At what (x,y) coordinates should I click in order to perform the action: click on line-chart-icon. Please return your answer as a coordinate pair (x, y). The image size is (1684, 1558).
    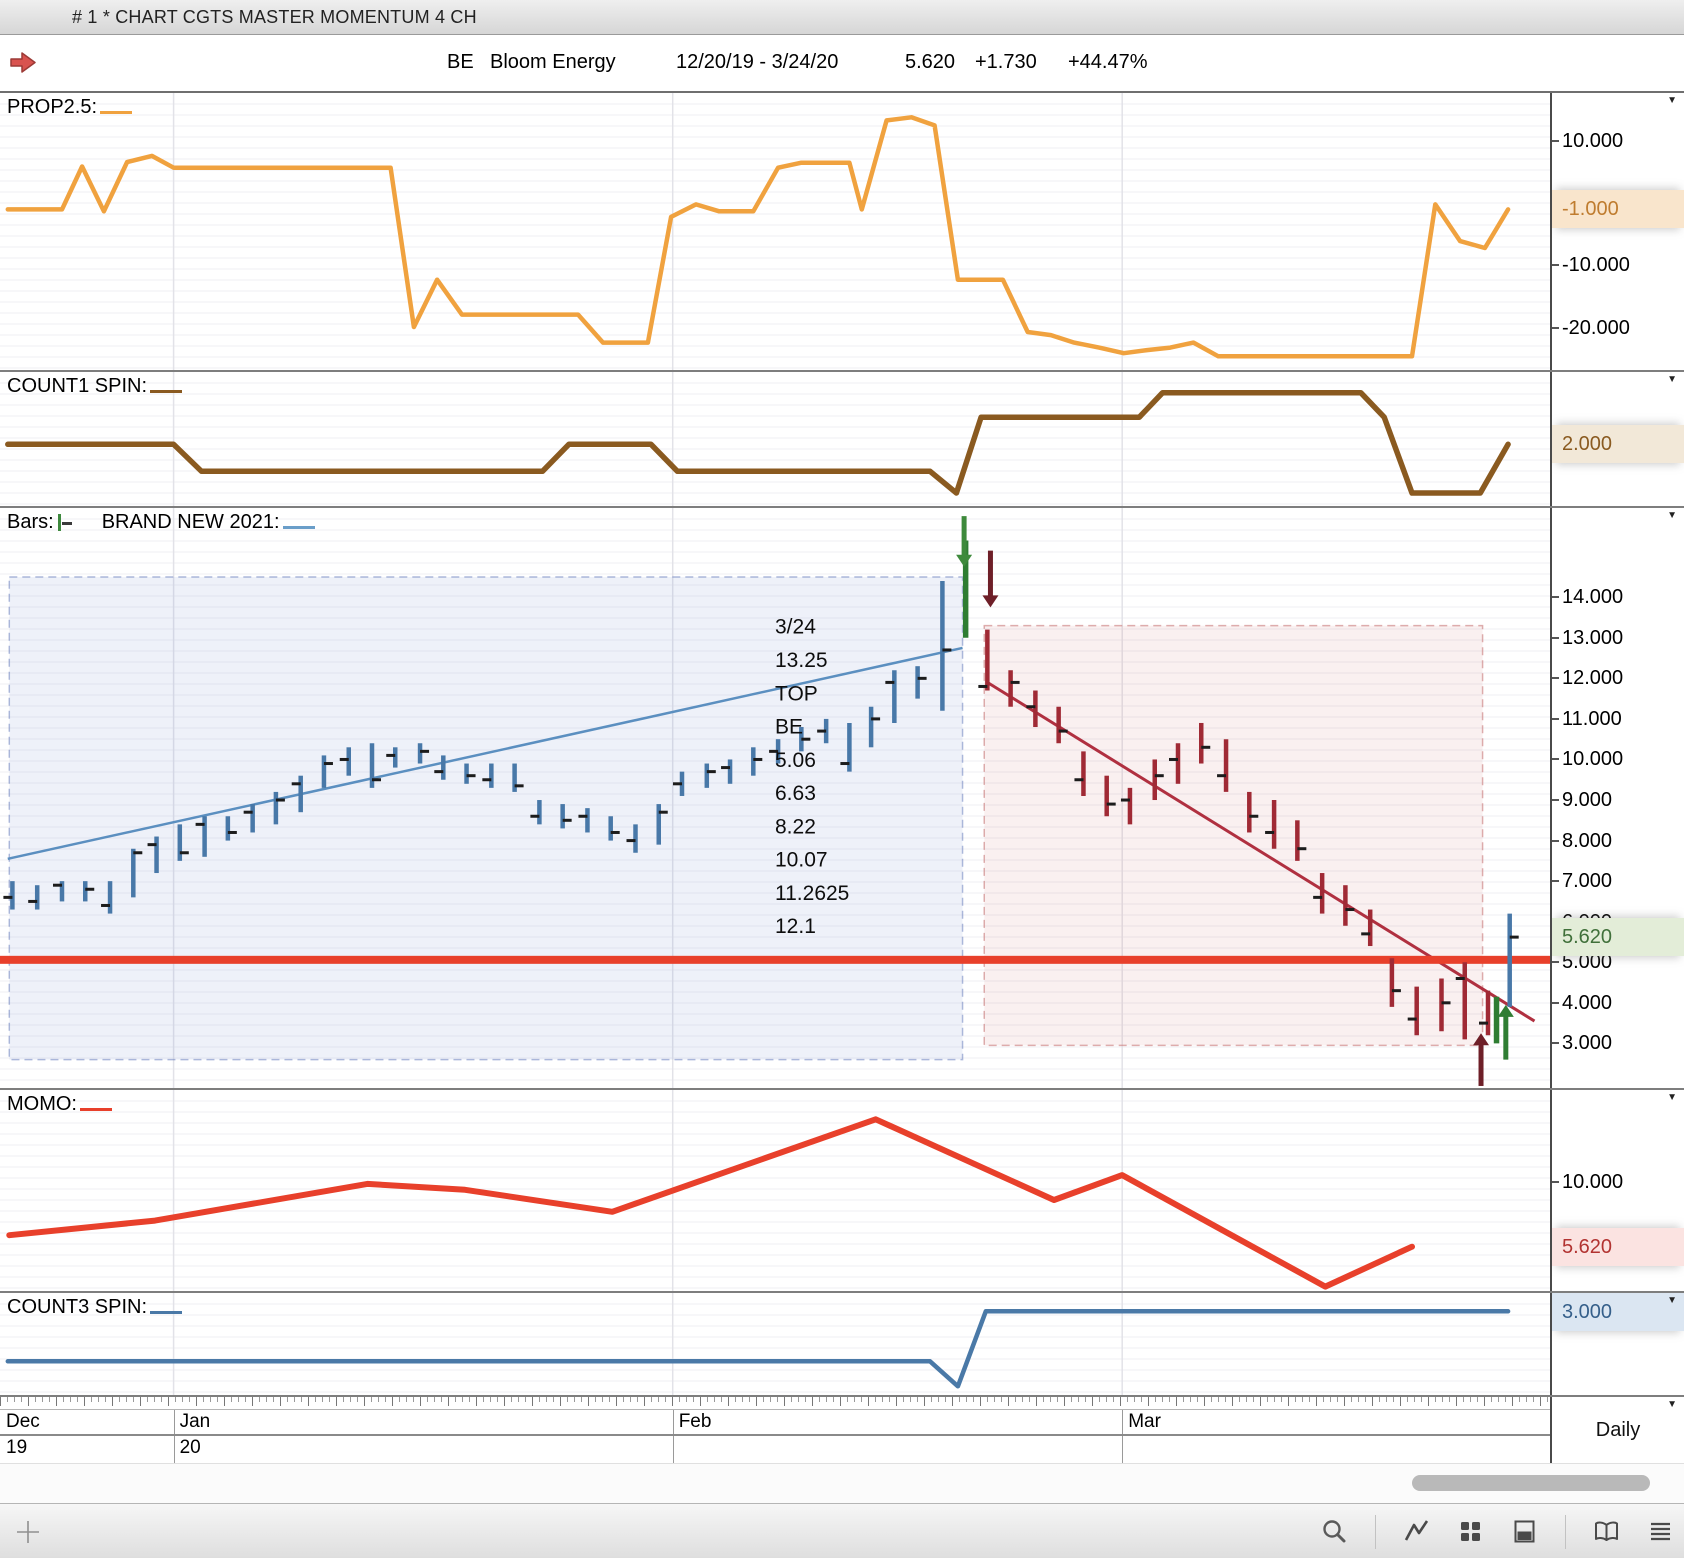
    Looking at the image, I should click on (1416, 1531).